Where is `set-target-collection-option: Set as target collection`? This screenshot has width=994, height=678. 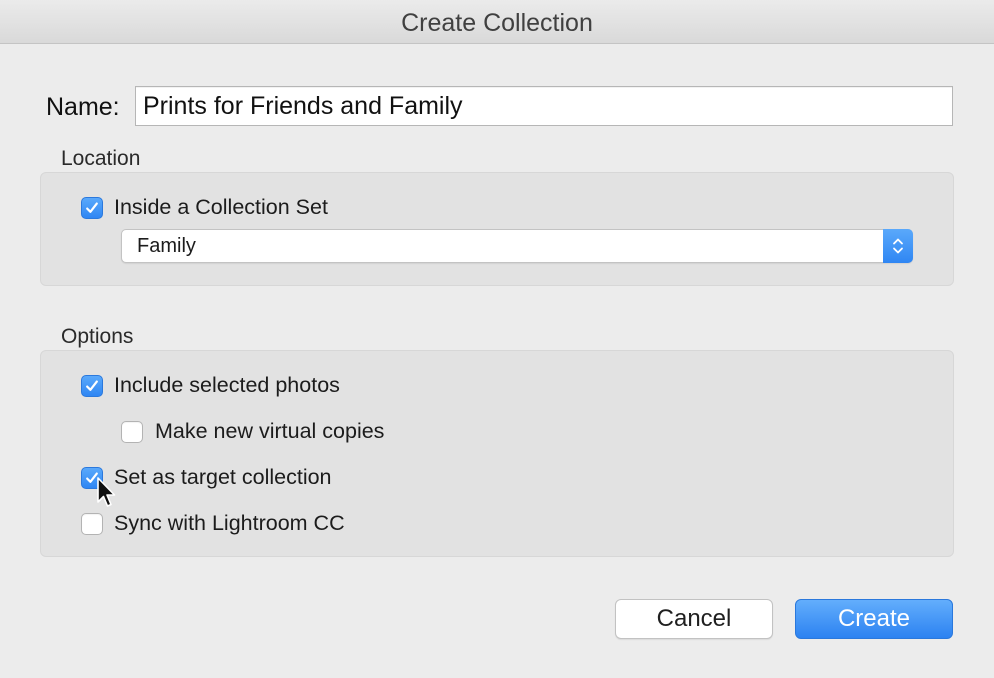 set-target-collection-option: Set as target collection is located at coordinates (206, 477).